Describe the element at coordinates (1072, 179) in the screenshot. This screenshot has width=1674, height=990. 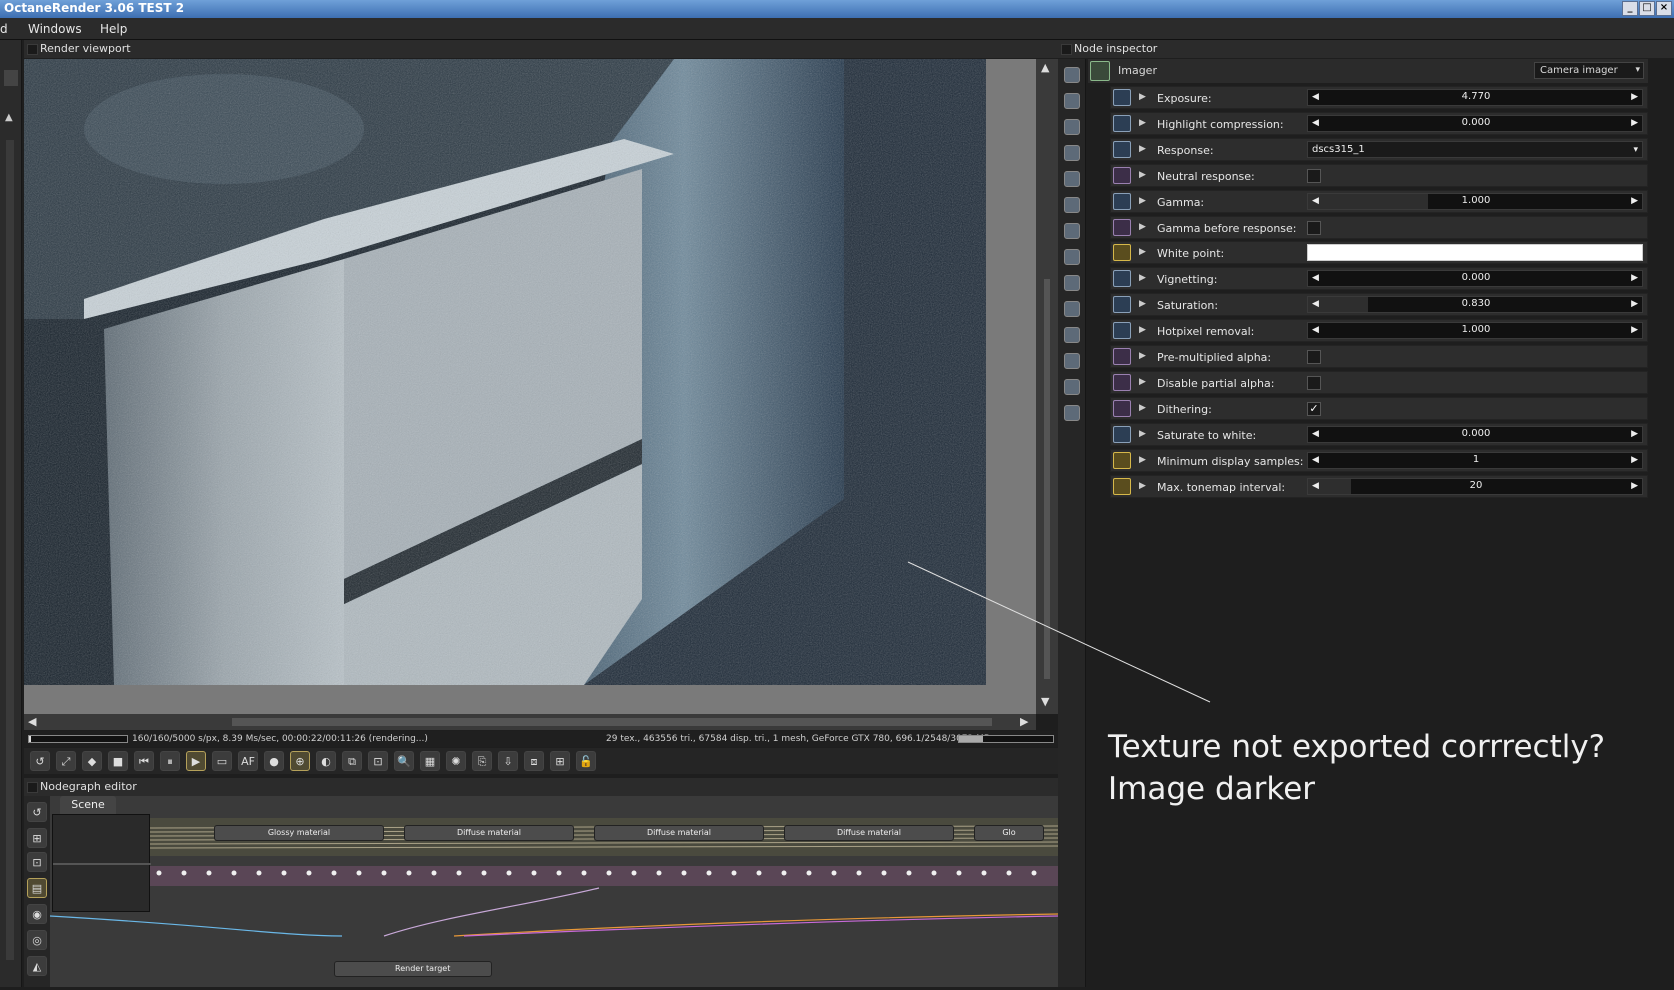
I see `environment-icon` at that location.